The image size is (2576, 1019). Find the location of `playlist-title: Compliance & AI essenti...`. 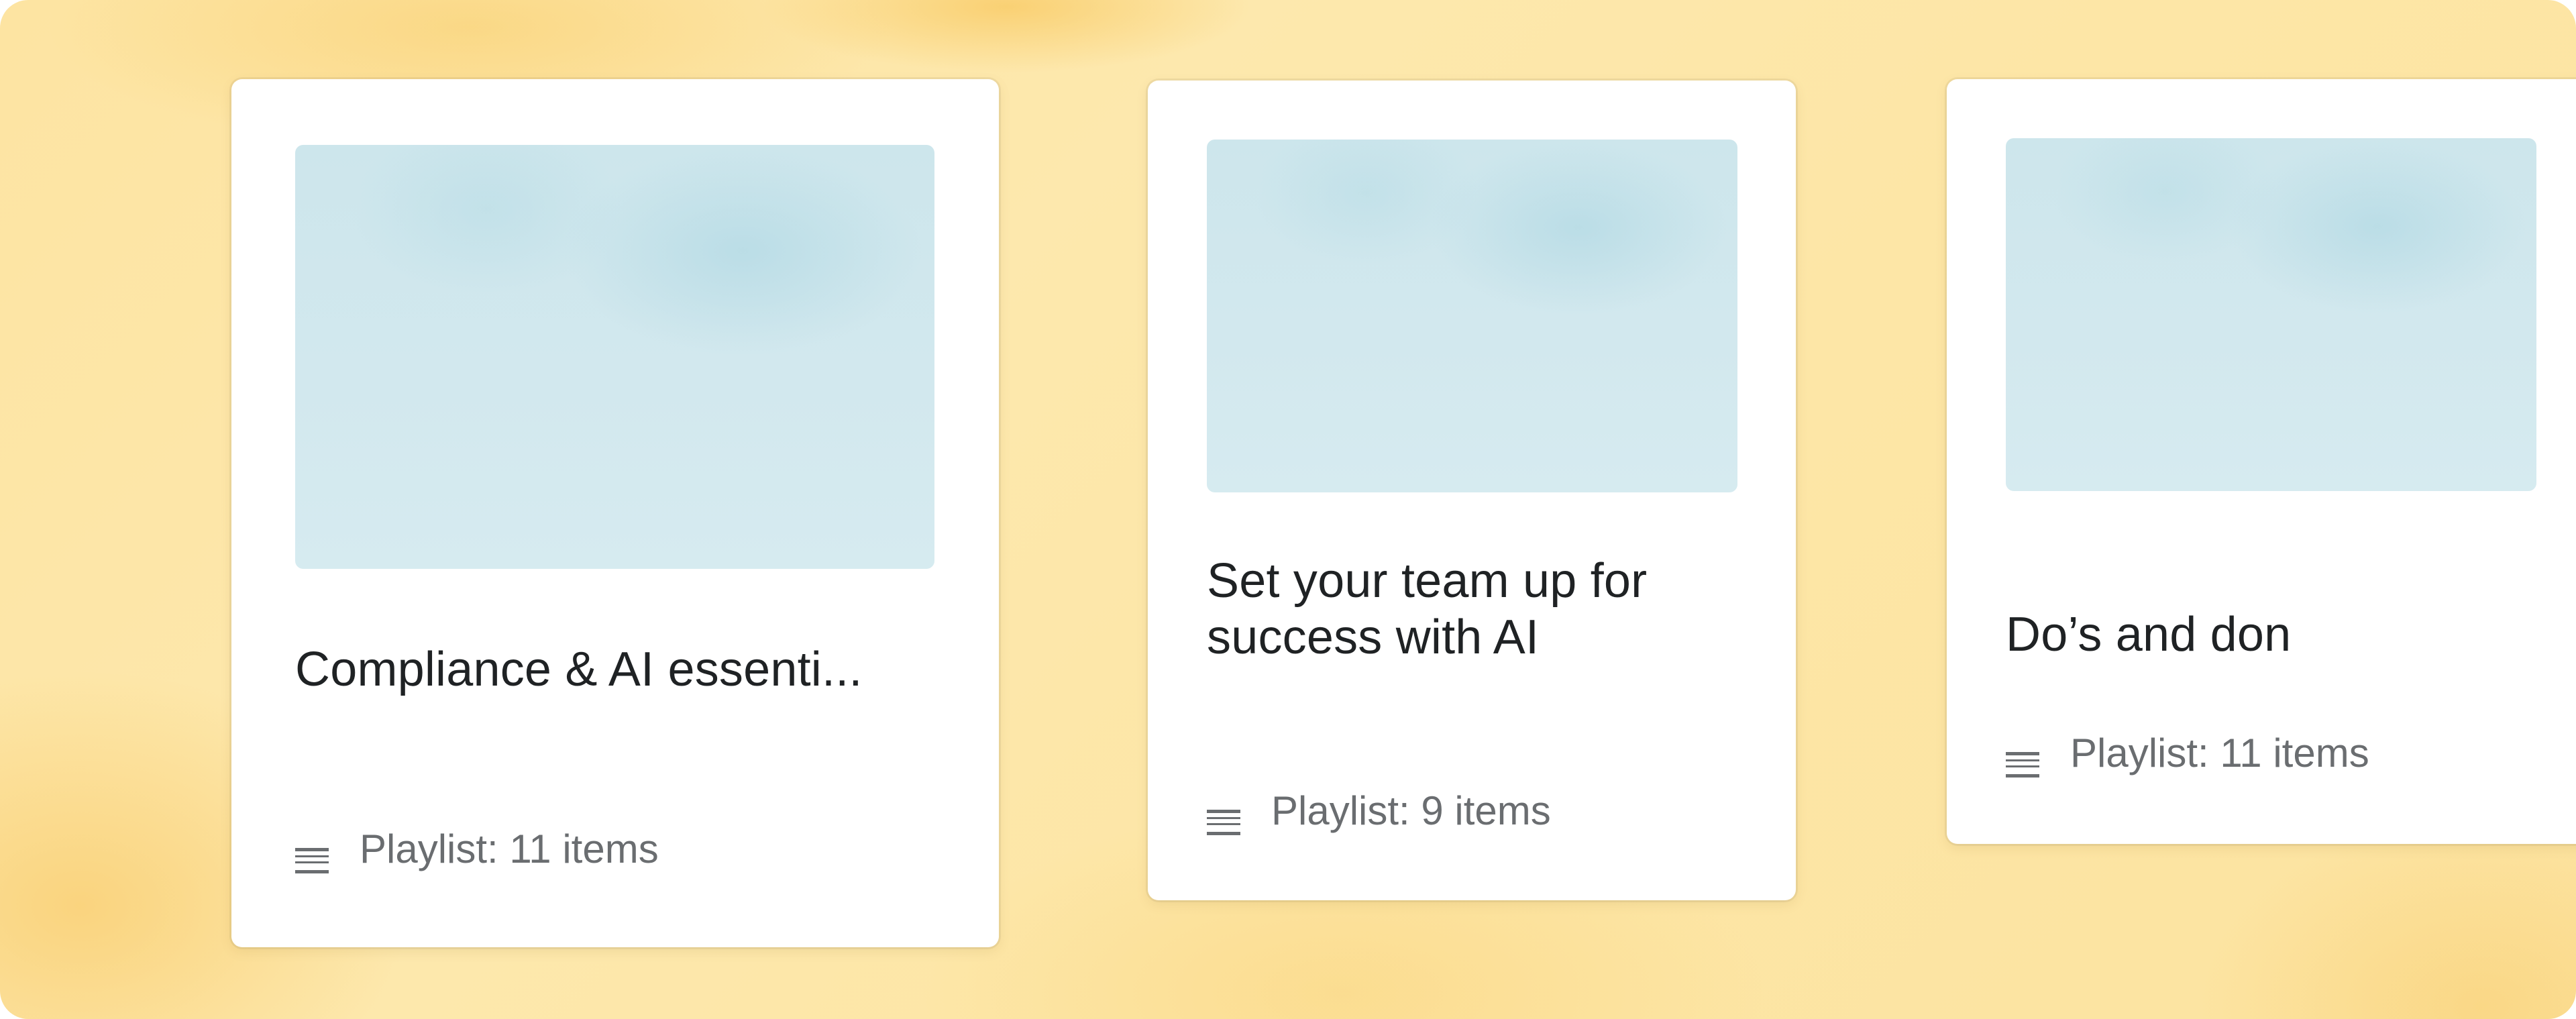

playlist-title: Compliance & AI essenti... is located at coordinates (614, 669).